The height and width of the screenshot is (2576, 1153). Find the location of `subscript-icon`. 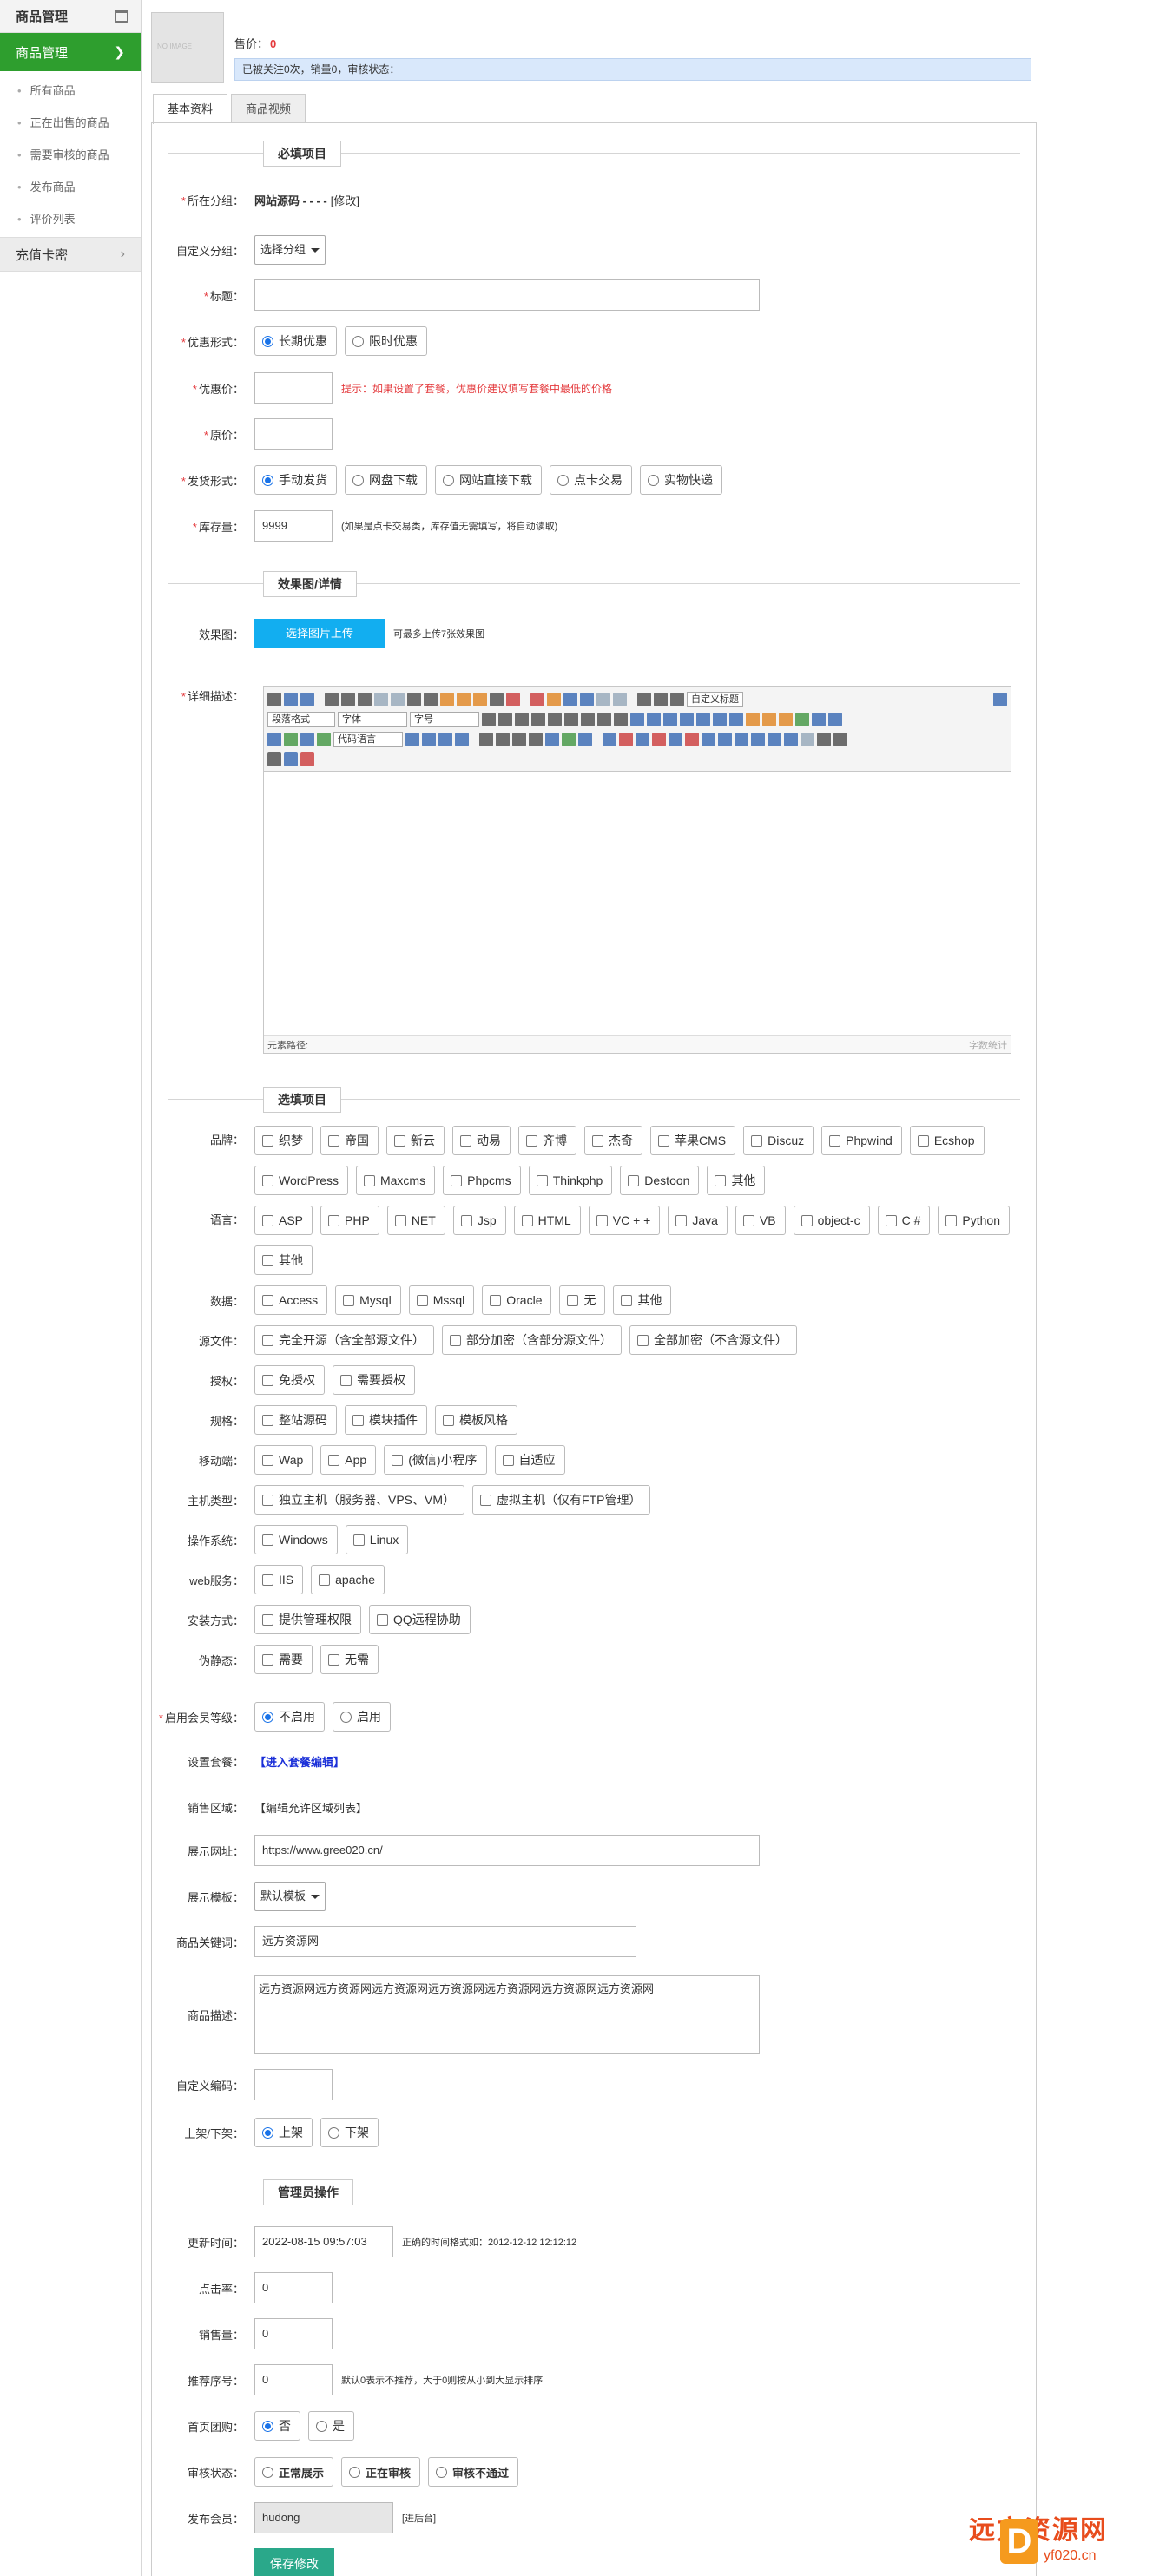

subscript-icon is located at coordinates (431, 699).